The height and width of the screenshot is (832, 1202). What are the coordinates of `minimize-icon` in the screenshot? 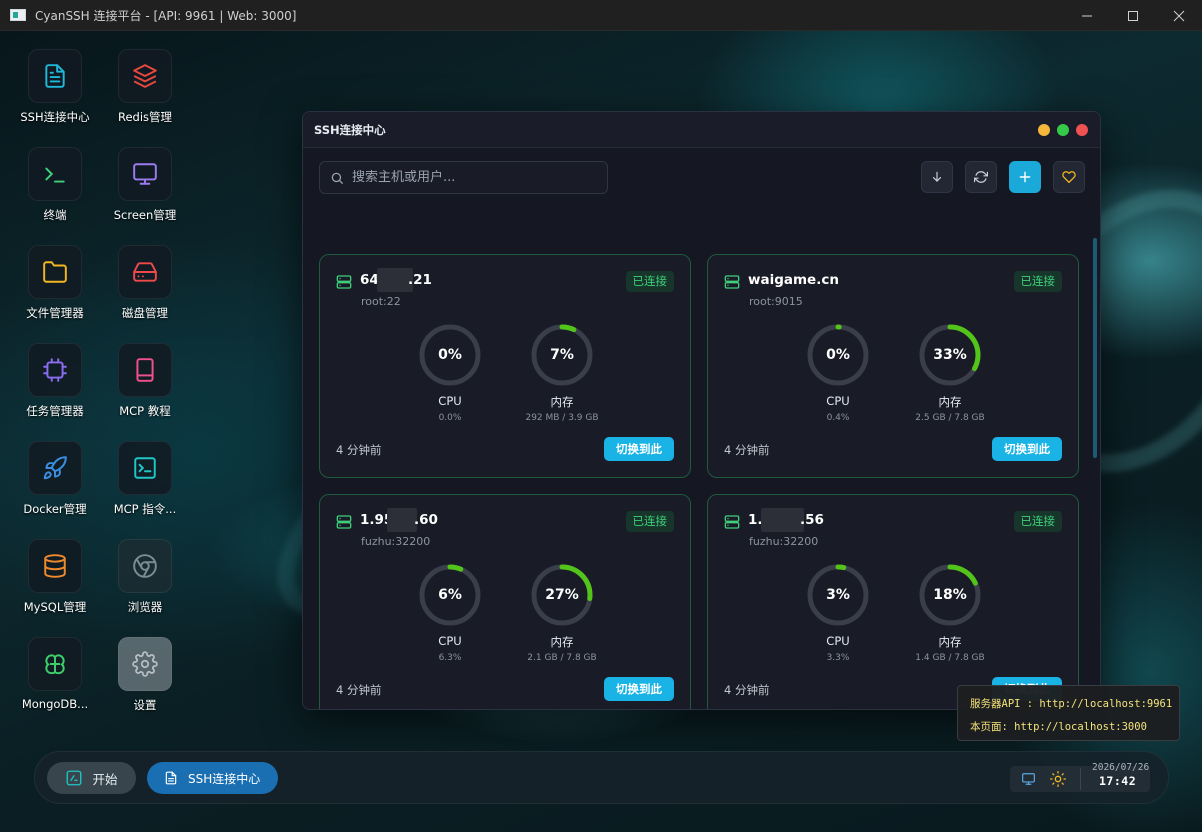 It's located at (1087, 15).